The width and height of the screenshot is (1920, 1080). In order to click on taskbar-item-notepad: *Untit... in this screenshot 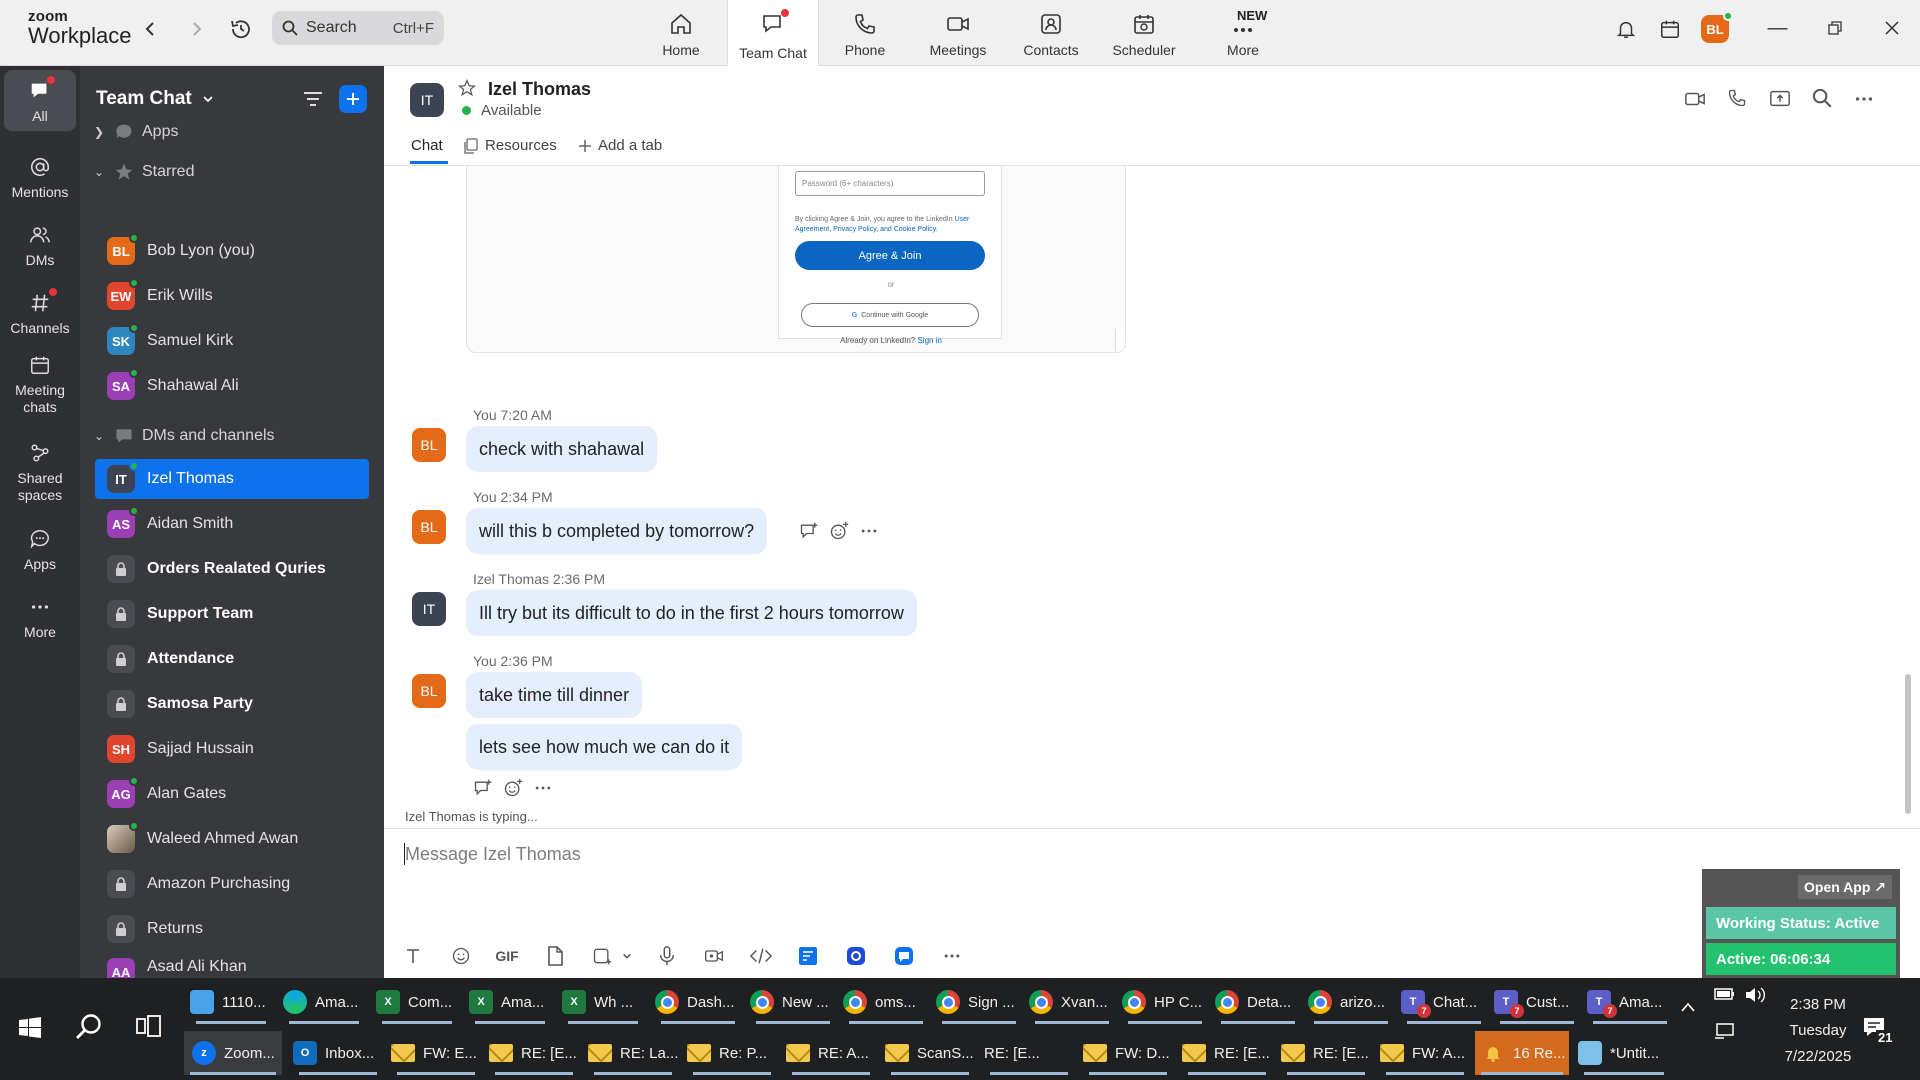, I will do `click(1624, 1053)`.